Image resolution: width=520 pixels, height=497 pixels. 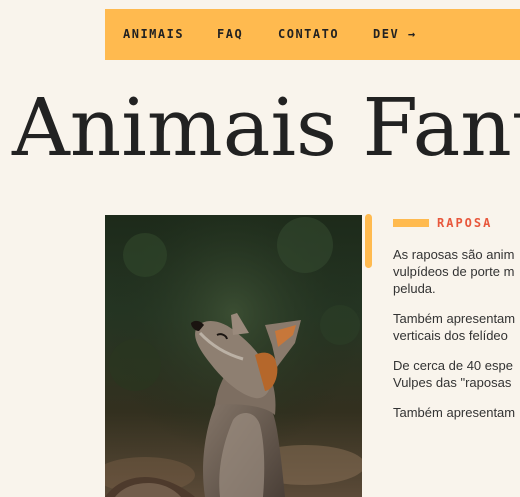 What do you see at coordinates (395, 34) in the screenshot?
I see `nav-link-dev: DEV →` at bounding box center [395, 34].